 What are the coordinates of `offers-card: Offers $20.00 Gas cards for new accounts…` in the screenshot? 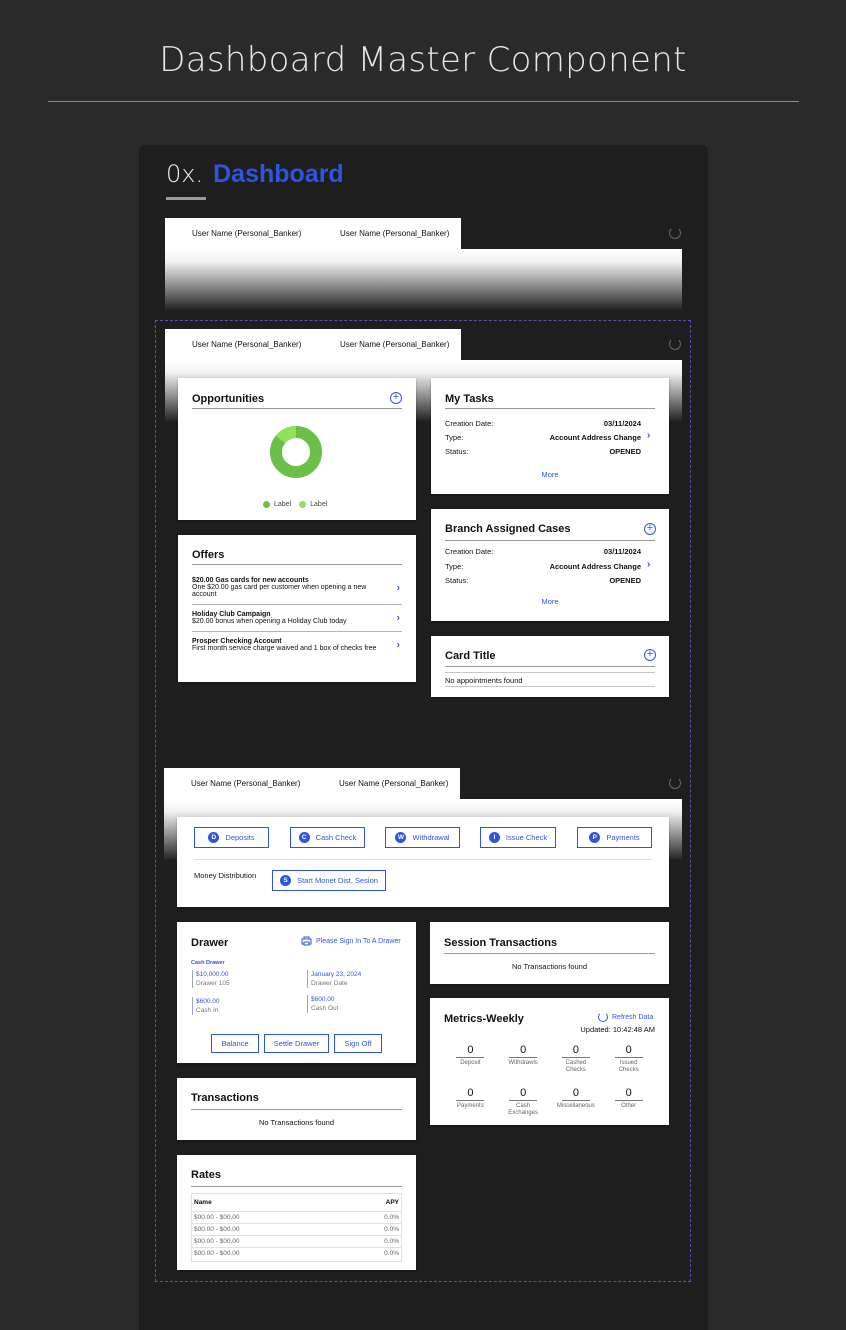 It's located at (297, 608).